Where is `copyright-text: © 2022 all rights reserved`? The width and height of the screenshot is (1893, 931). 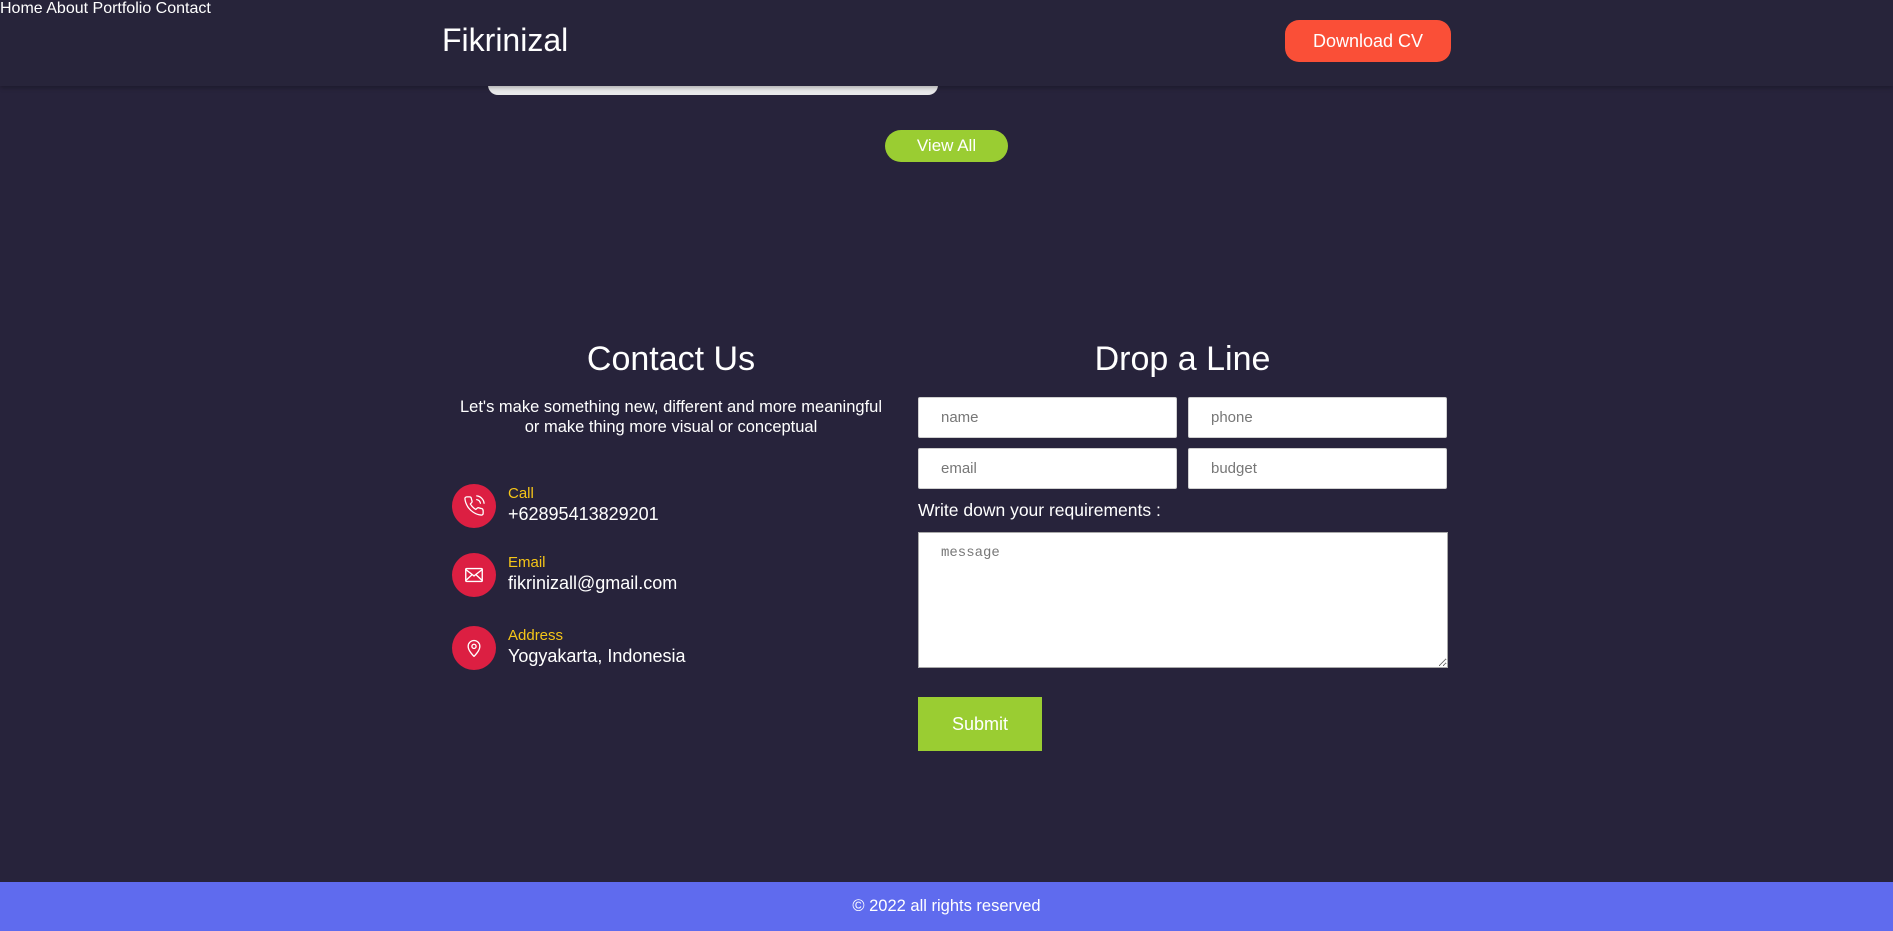 copyright-text: © 2022 all rights reserved is located at coordinates (946, 906).